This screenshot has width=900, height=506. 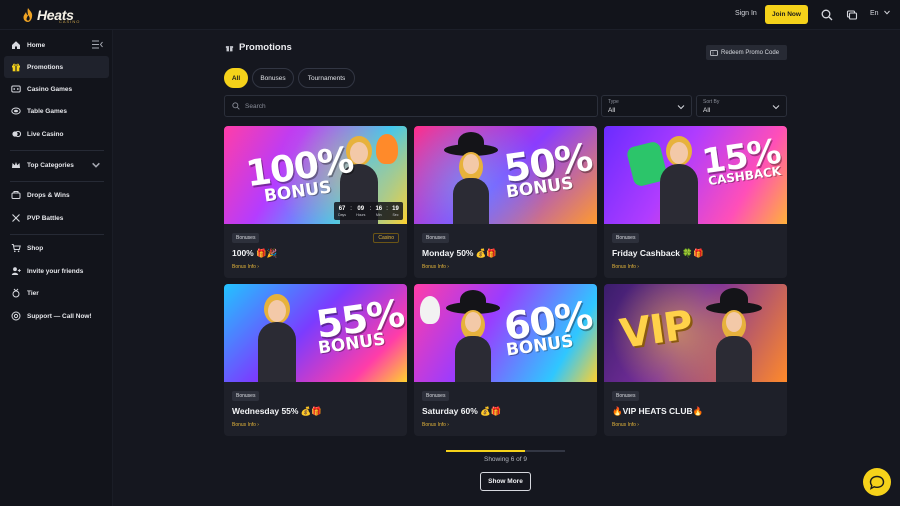 What do you see at coordinates (16, 134) in the screenshot?
I see `live-icon` at bounding box center [16, 134].